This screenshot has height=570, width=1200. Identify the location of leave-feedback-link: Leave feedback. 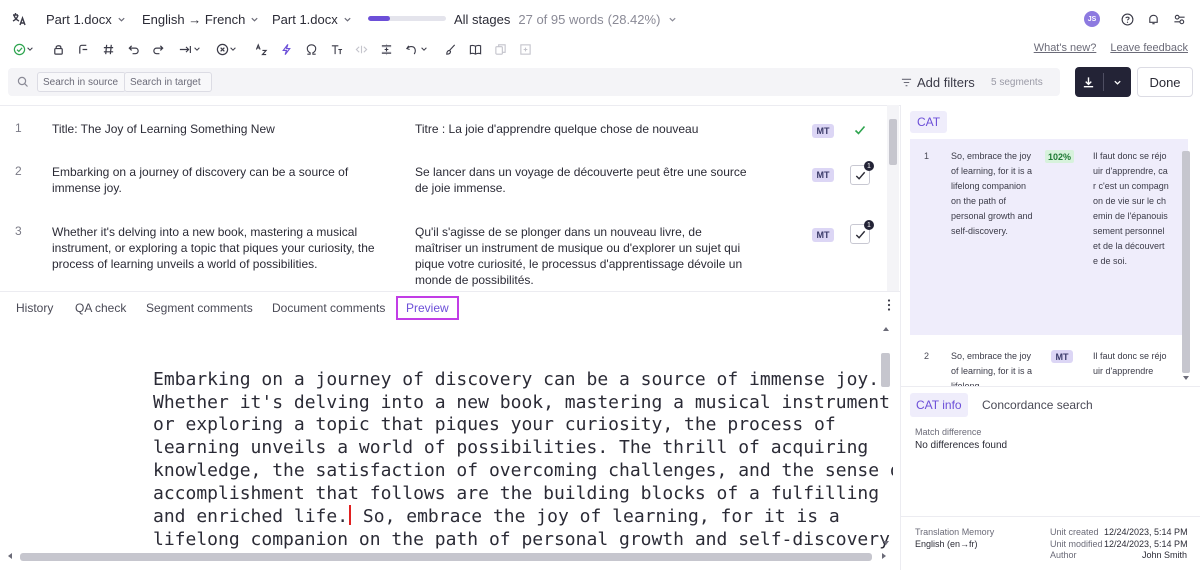
(1149, 48).